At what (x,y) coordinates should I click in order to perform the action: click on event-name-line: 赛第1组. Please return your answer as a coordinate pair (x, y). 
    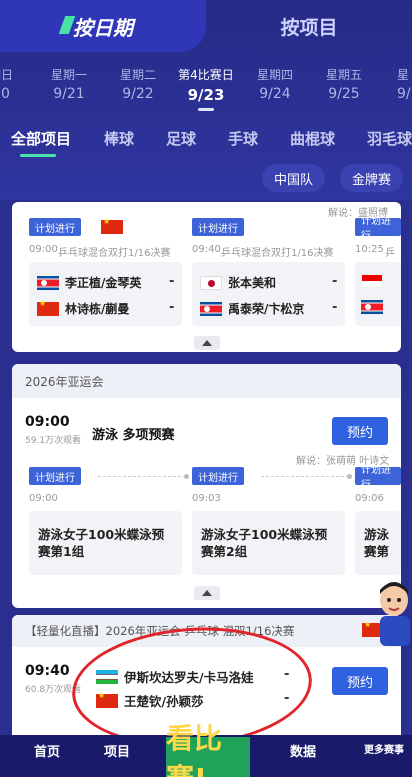
    Looking at the image, I should click on (61, 551).